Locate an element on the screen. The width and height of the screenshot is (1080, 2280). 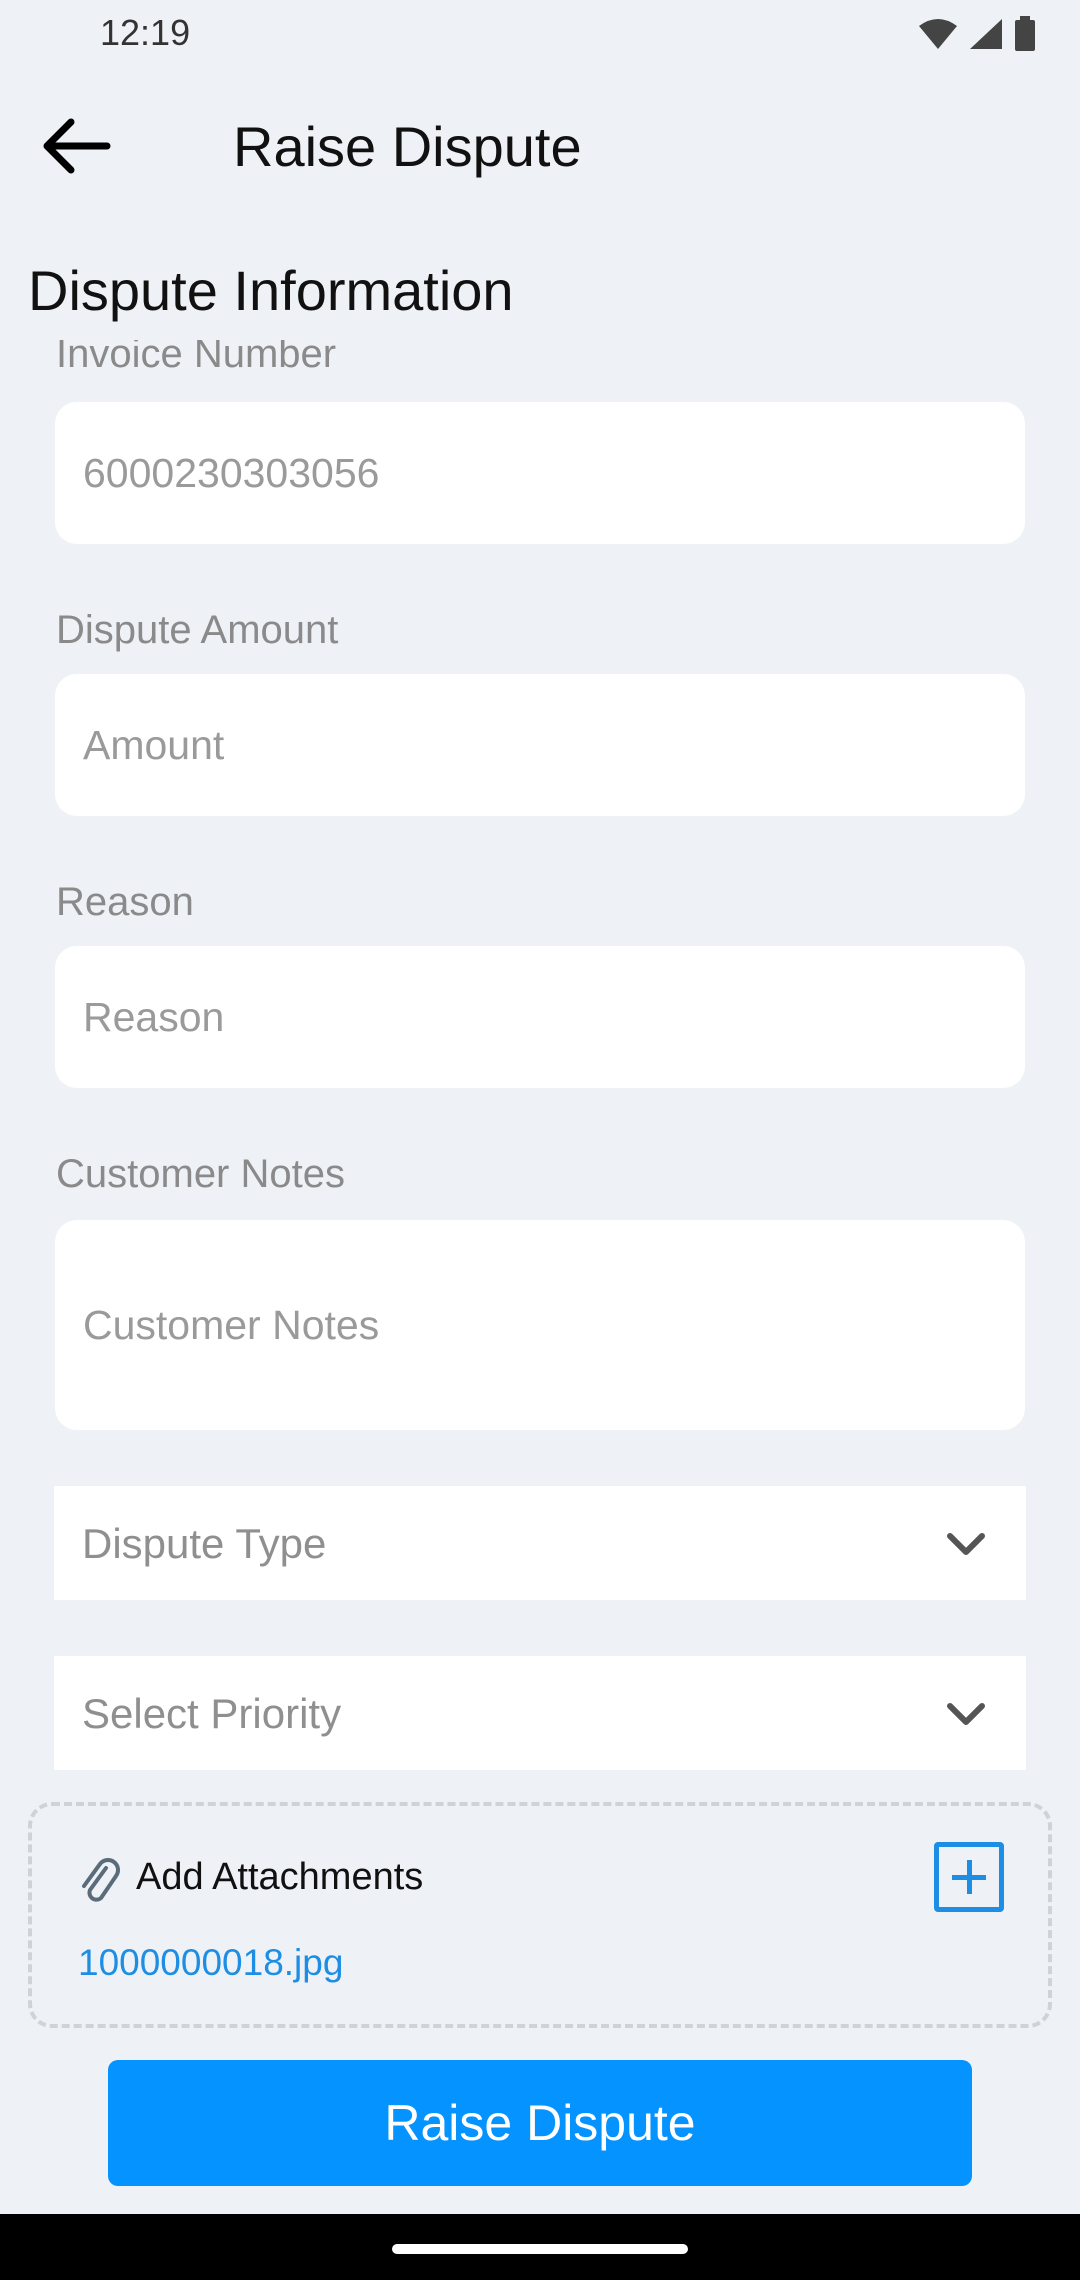
app-bar: Raise Dispute is located at coordinates (540, 146).